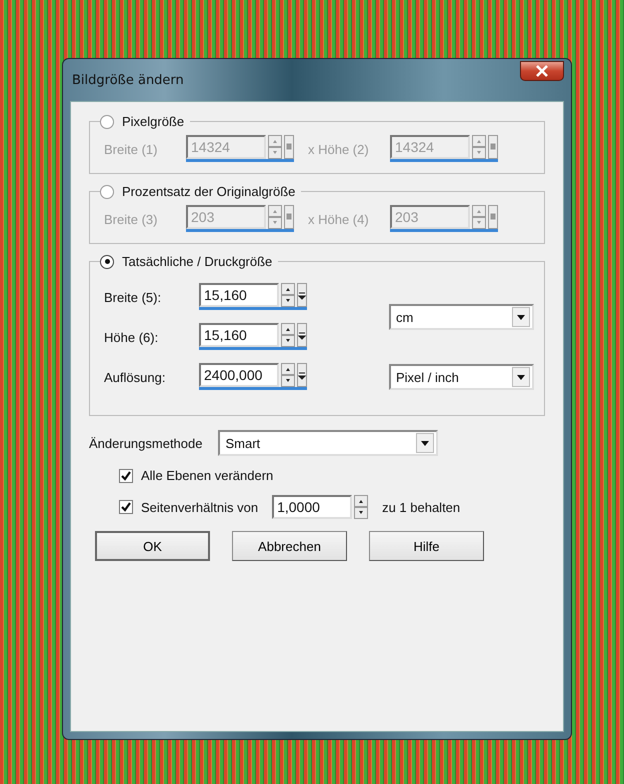 The image size is (624, 784). Describe the element at coordinates (461, 317) in the screenshot. I see `unit-dropdown: cm` at that location.